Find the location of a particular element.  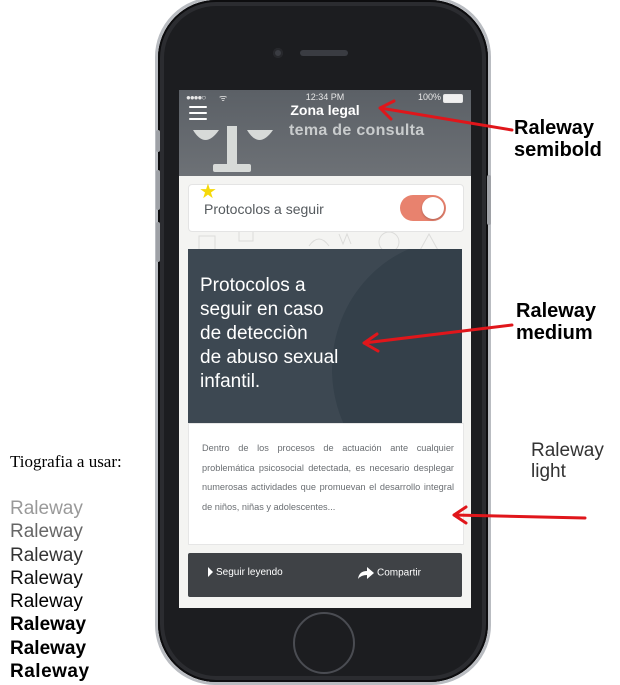

feature-title-line: infantil. is located at coordinates (230, 381).